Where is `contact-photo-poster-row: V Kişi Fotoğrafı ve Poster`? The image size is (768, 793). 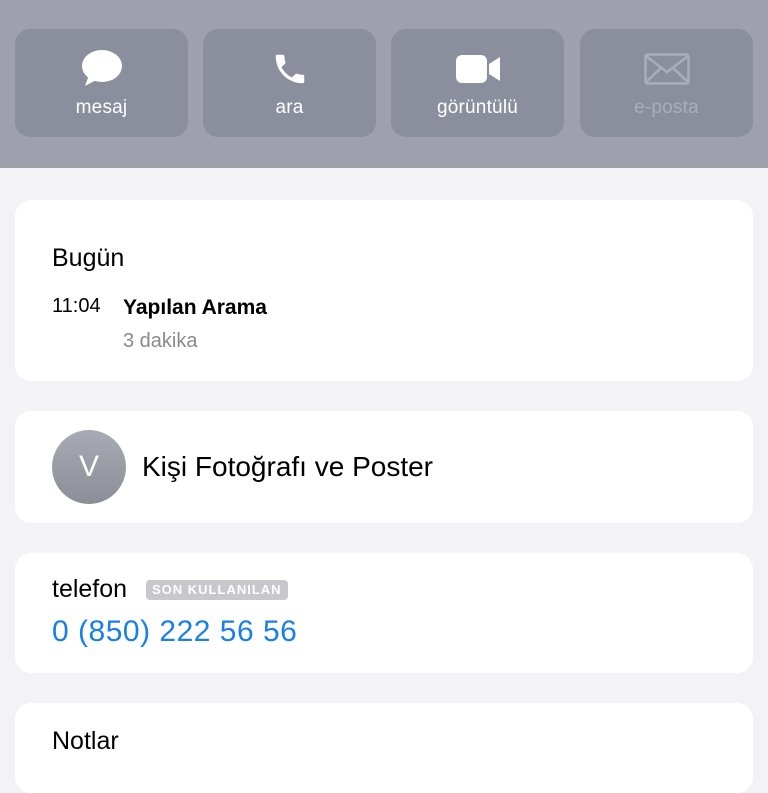 contact-photo-poster-row: V Kişi Fotoğrafı ve Poster is located at coordinates (384, 467).